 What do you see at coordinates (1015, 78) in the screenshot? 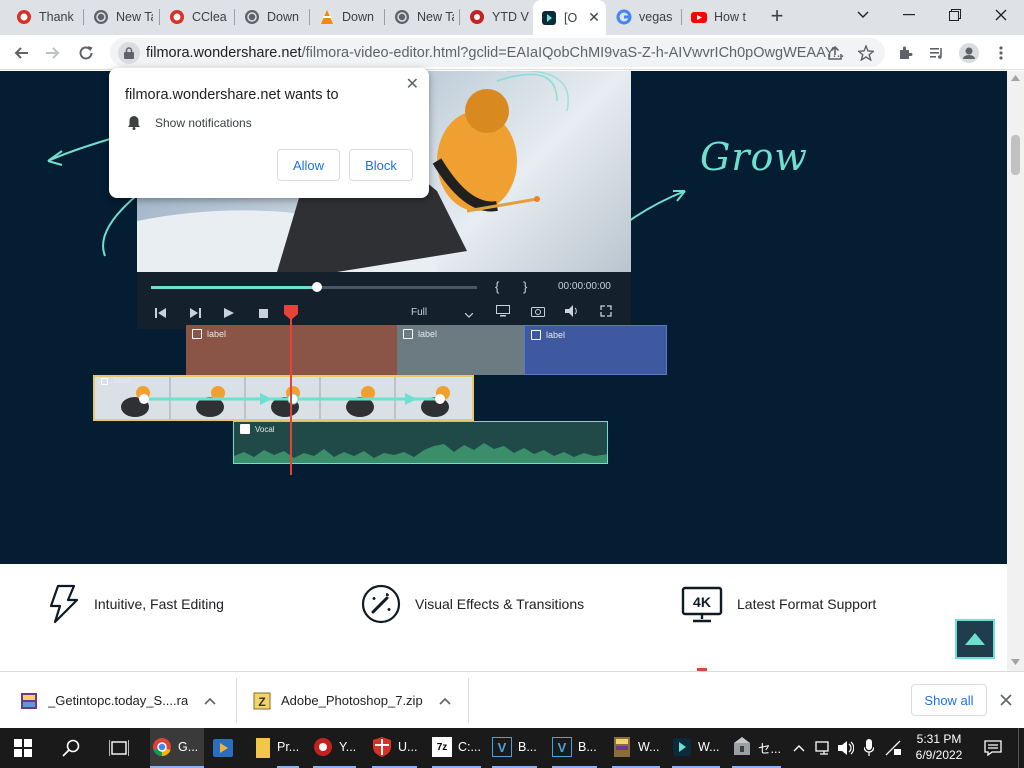
I see `scroll-up-icon` at bounding box center [1015, 78].